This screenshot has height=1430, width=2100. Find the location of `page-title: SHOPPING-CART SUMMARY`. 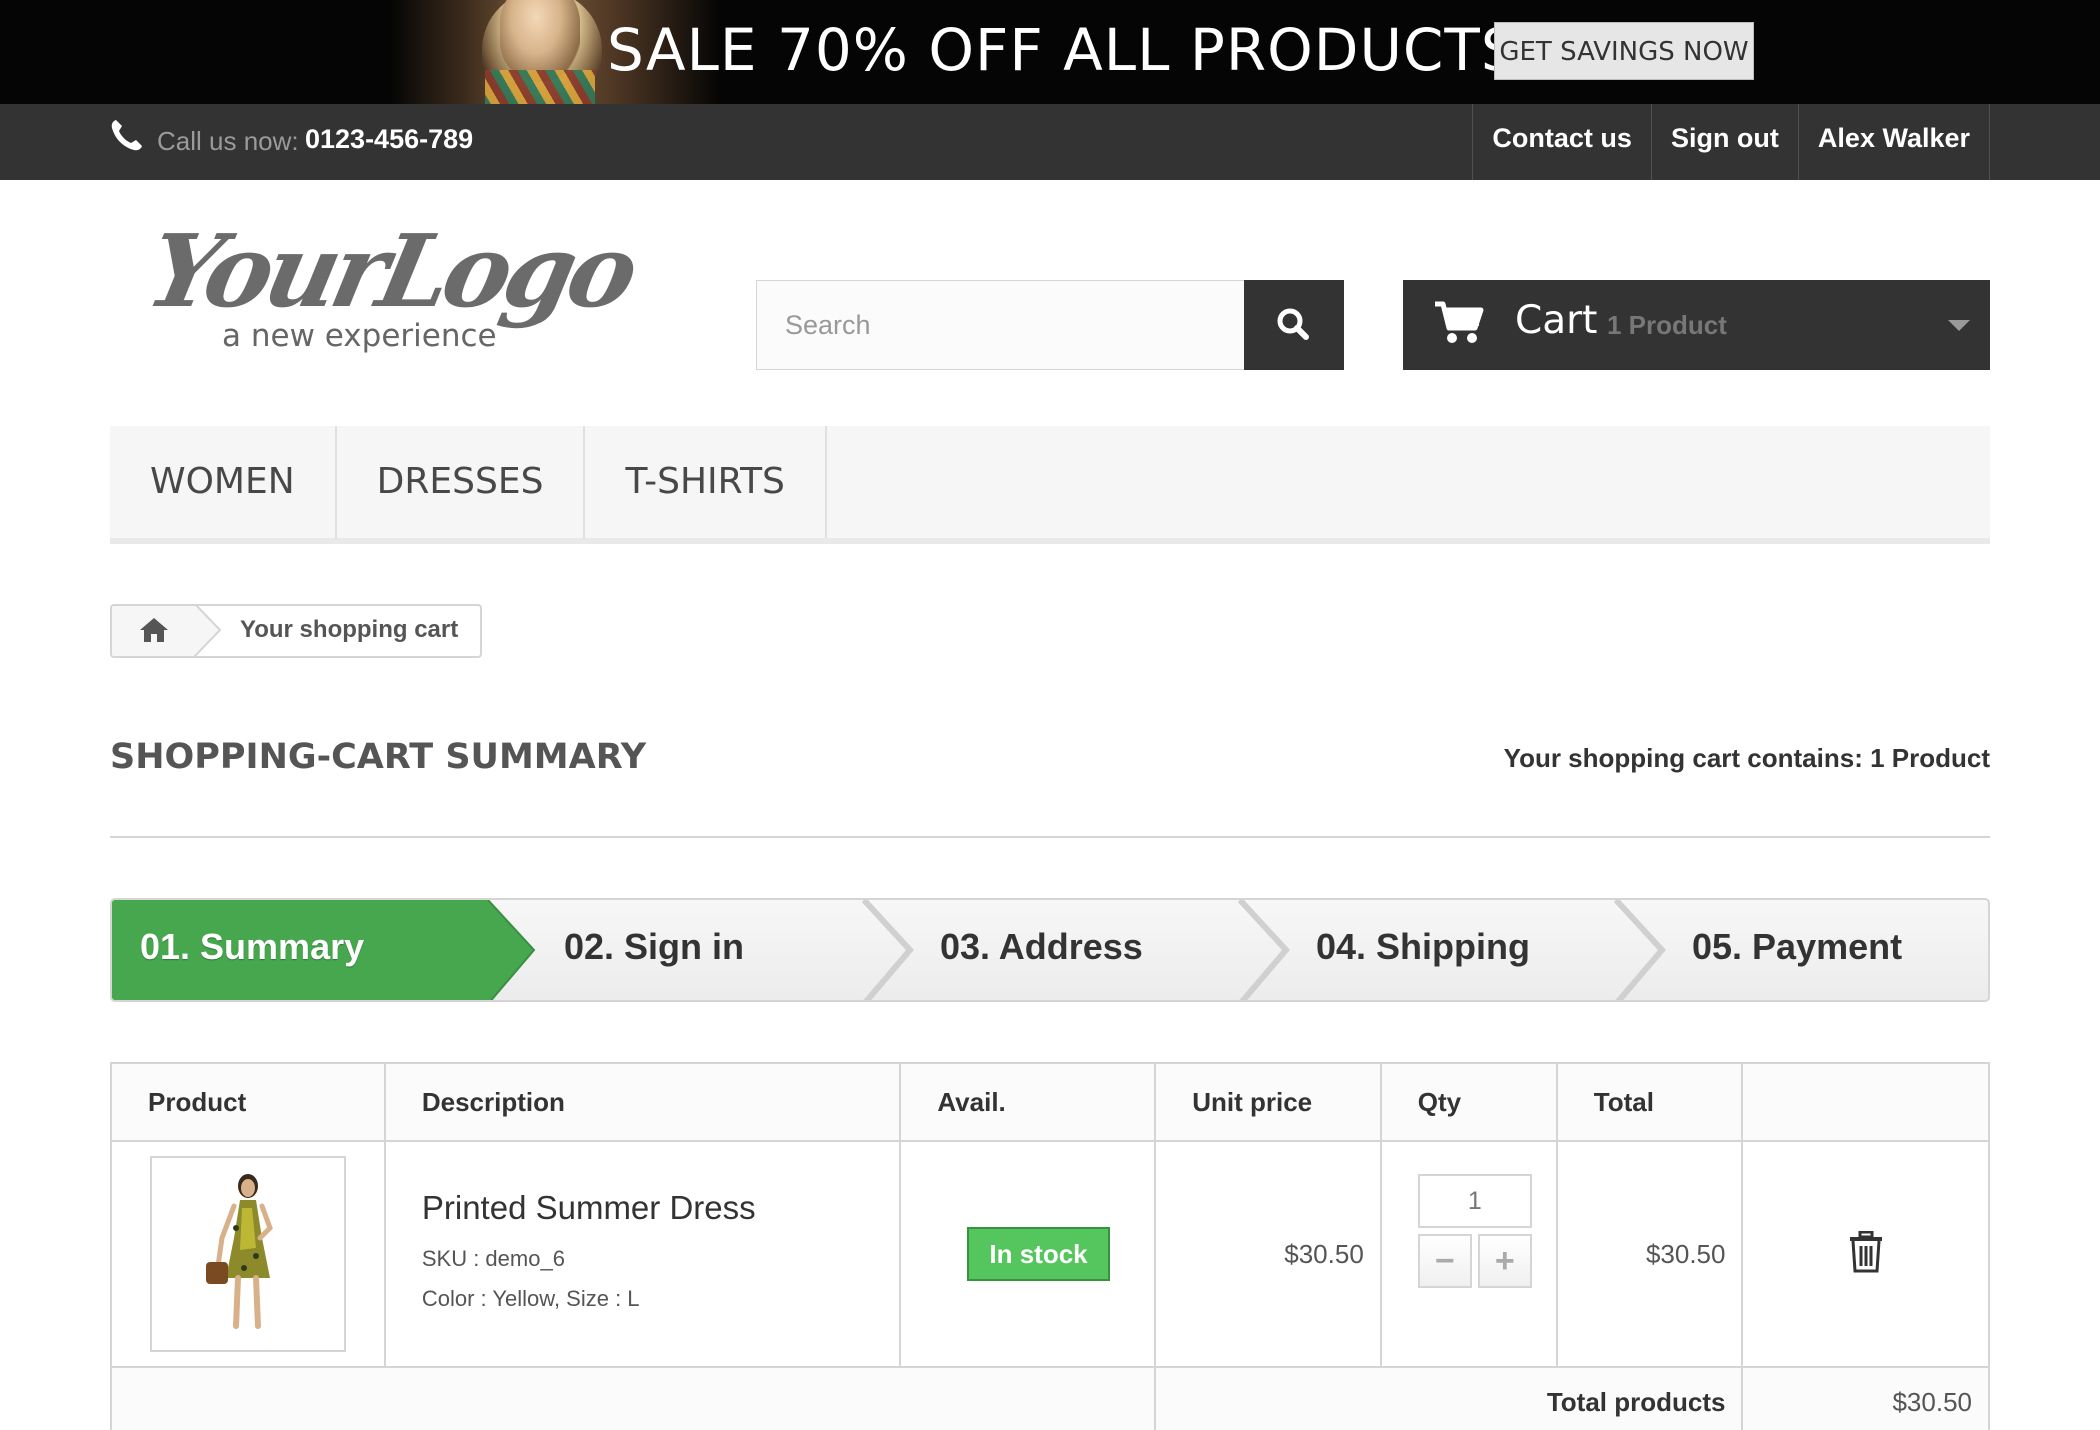

page-title: SHOPPING-CART SUMMARY is located at coordinates (378, 757).